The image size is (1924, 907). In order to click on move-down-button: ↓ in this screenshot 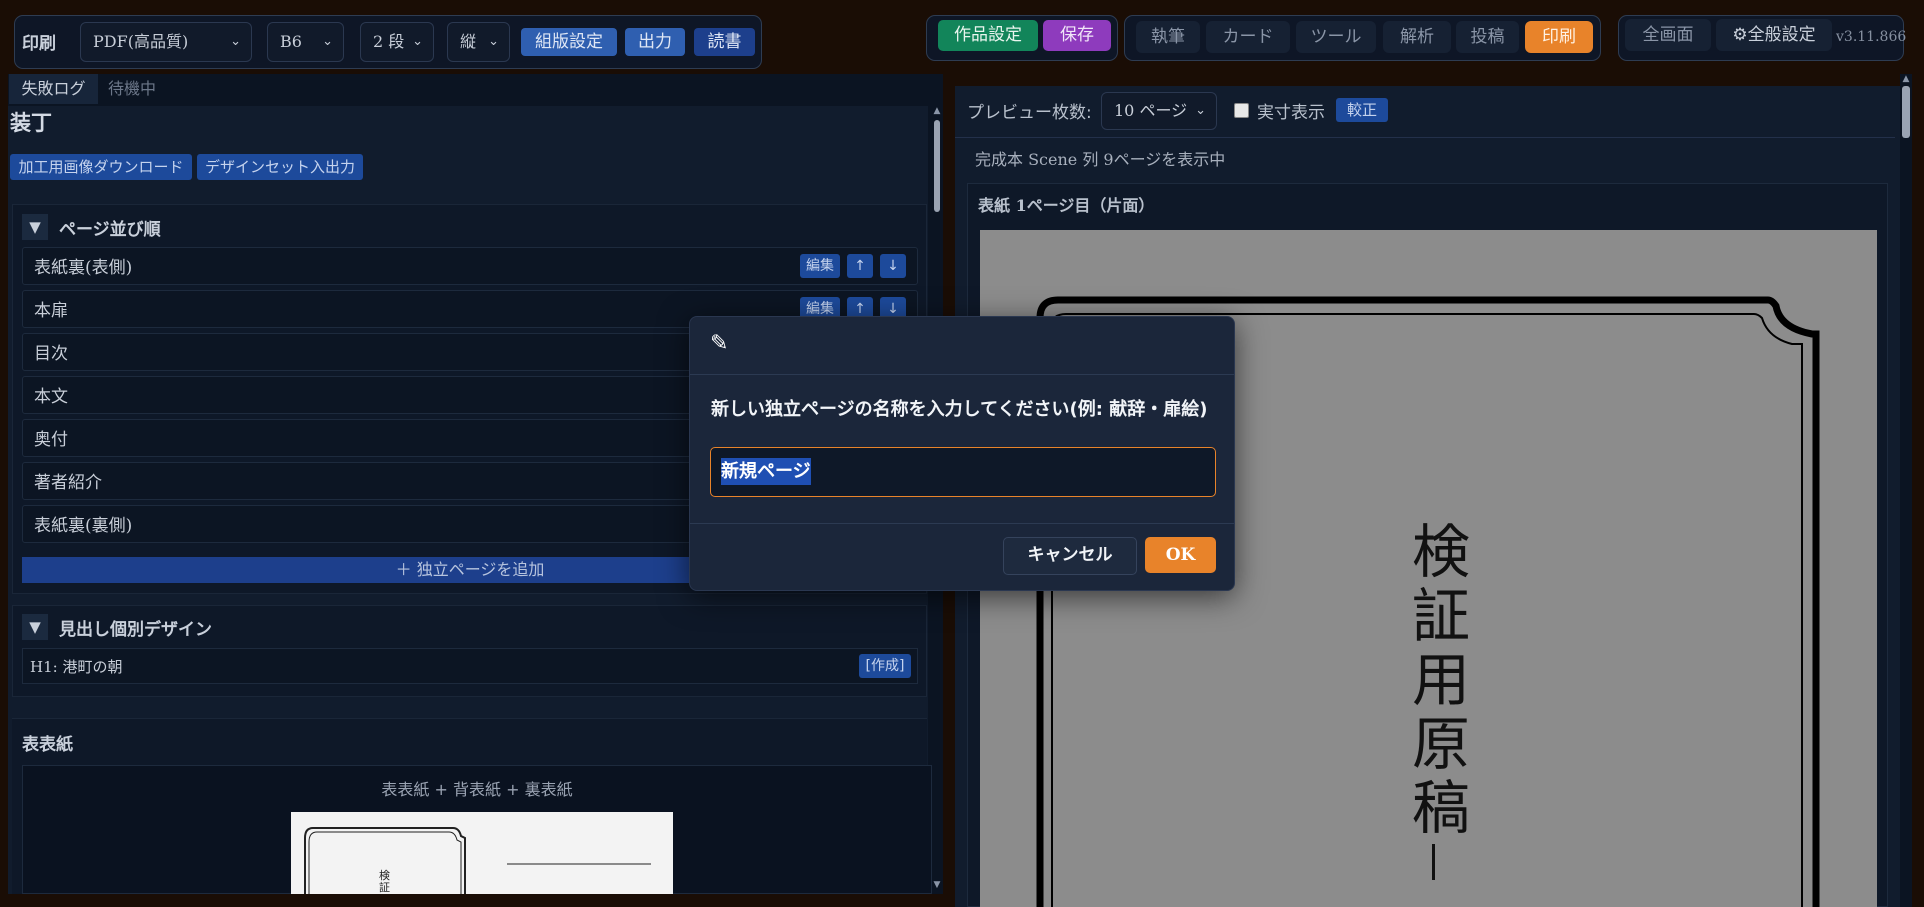, I will do `click(893, 266)`.